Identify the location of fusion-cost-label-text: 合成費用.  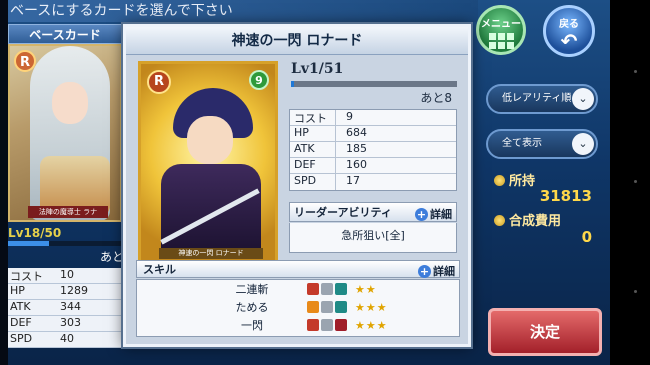
(535, 221).